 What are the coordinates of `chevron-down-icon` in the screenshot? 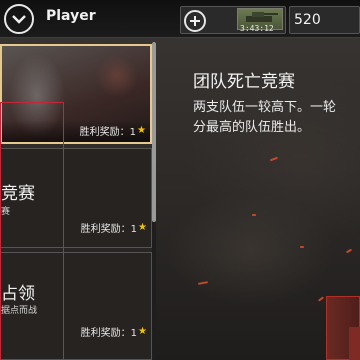 It's located at (19, 19).